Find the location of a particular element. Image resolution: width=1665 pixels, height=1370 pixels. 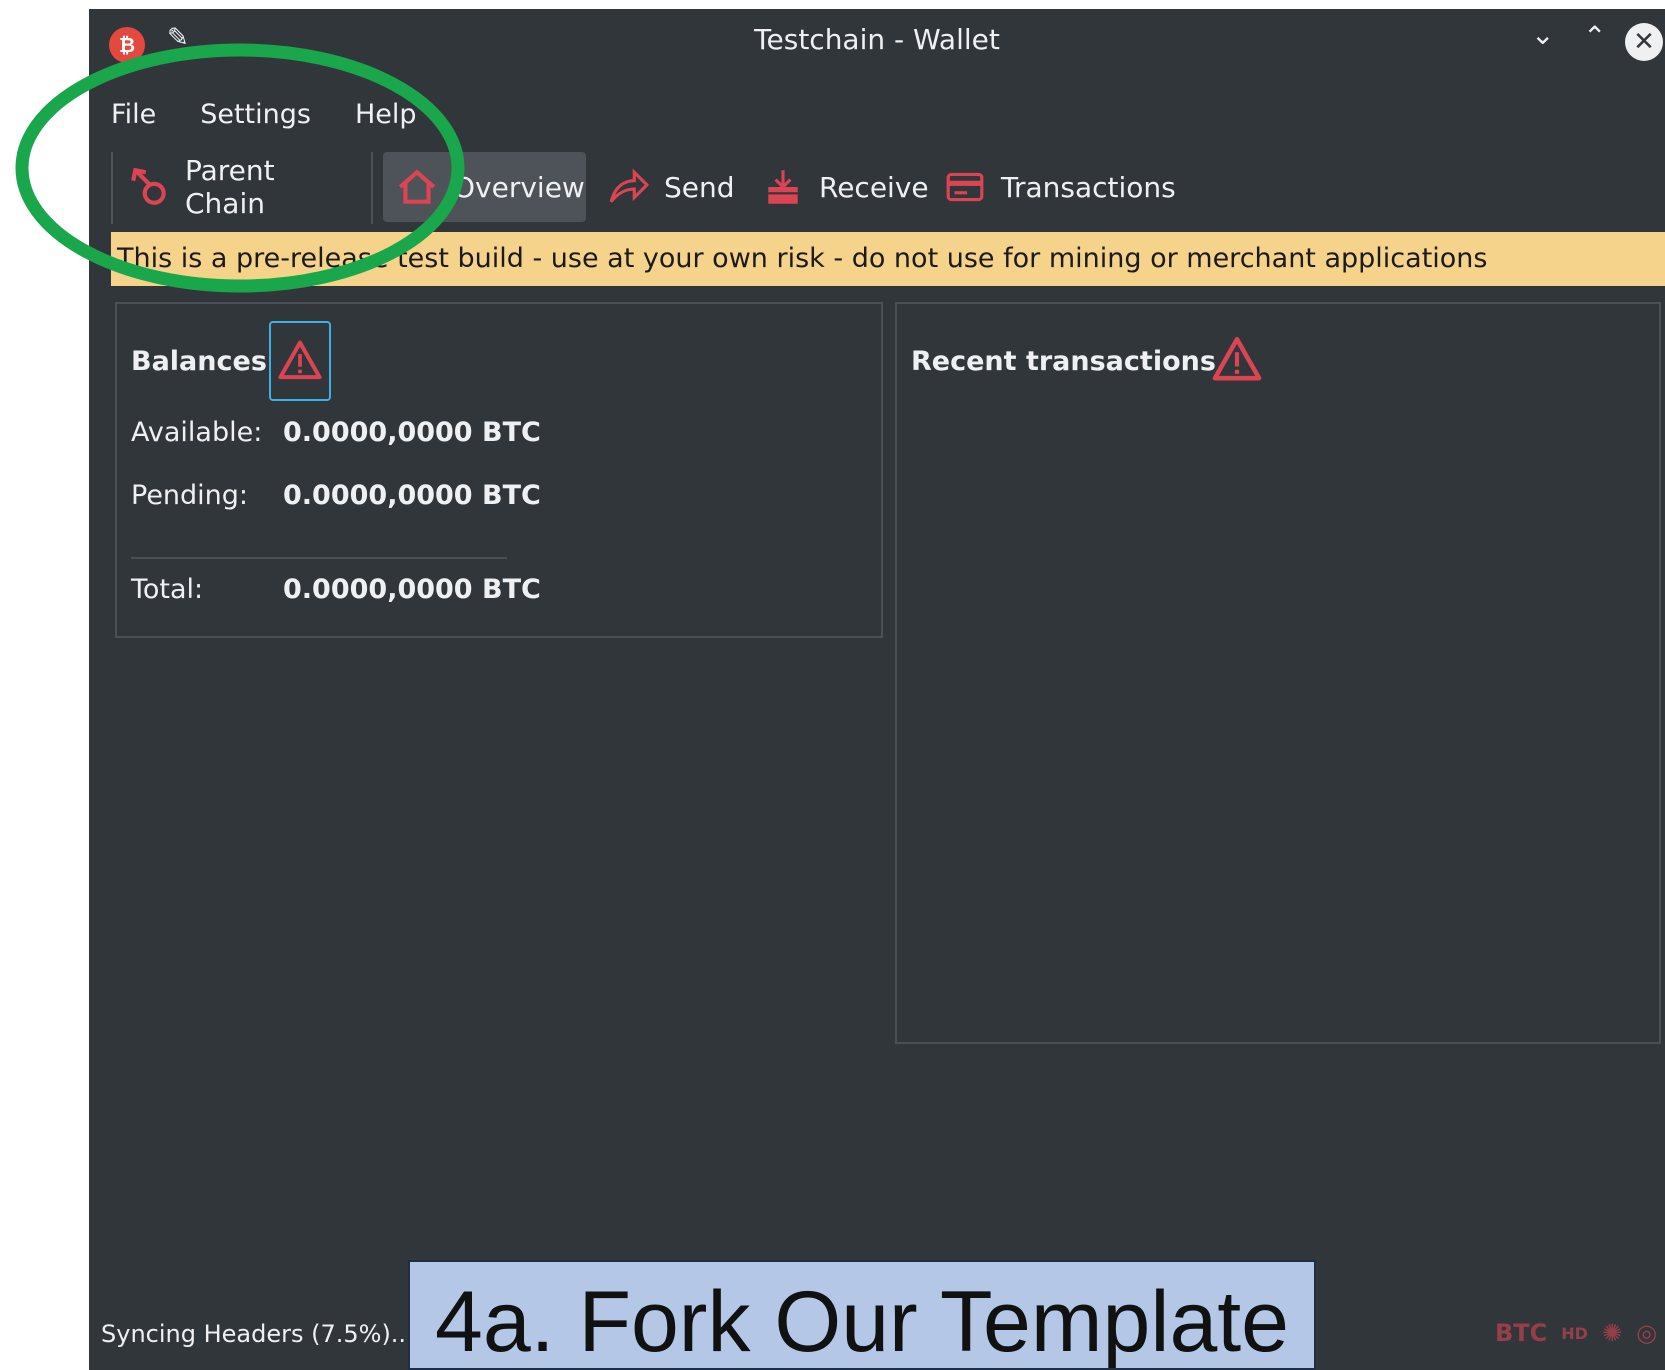

menu-help: Help is located at coordinates (386, 117).